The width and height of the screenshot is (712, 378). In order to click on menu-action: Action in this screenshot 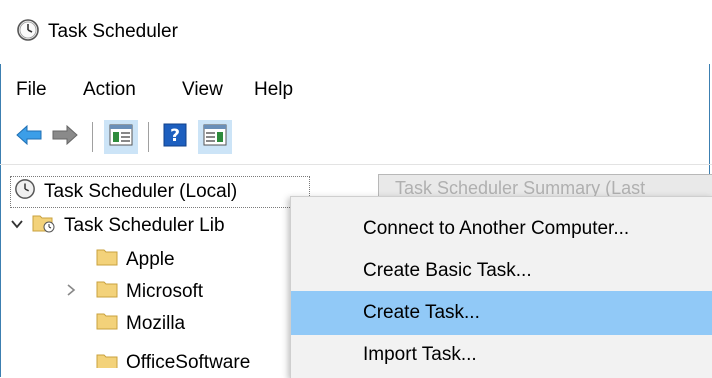, I will do `click(109, 90)`.